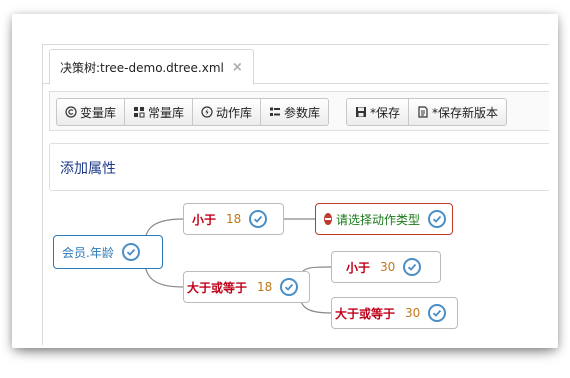 The height and width of the screenshot is (378, 570). Describe the element at coordinates (423, 112) in the screenshot. I see `document-icon` at that location.